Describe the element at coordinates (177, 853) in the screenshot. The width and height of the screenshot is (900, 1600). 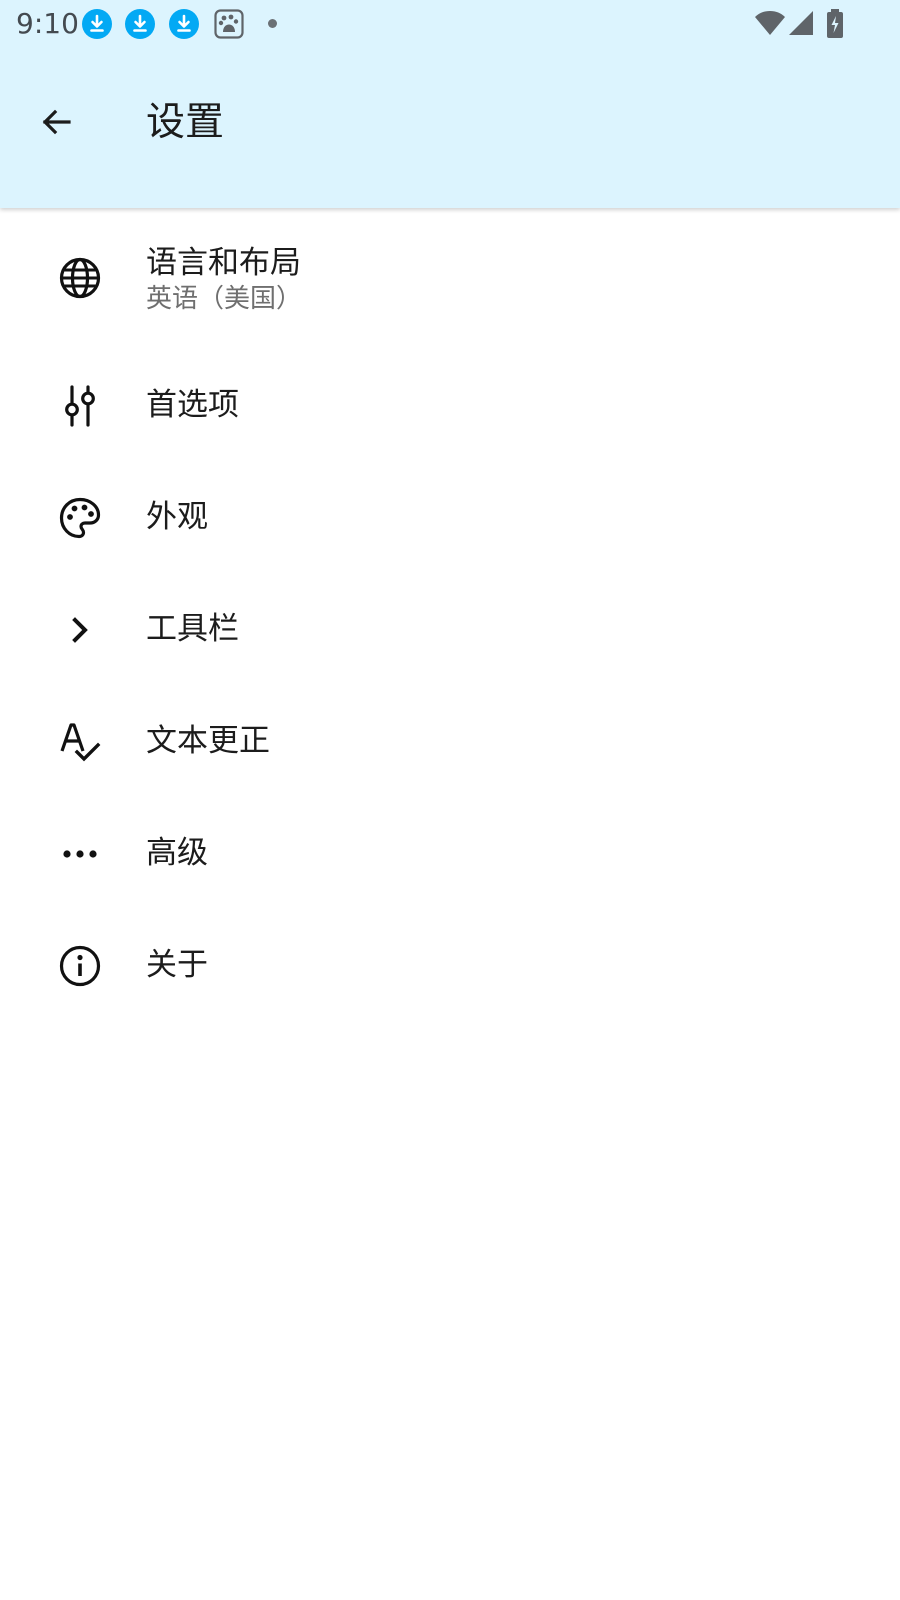
I see `settings-item-title: 高级` at that location.